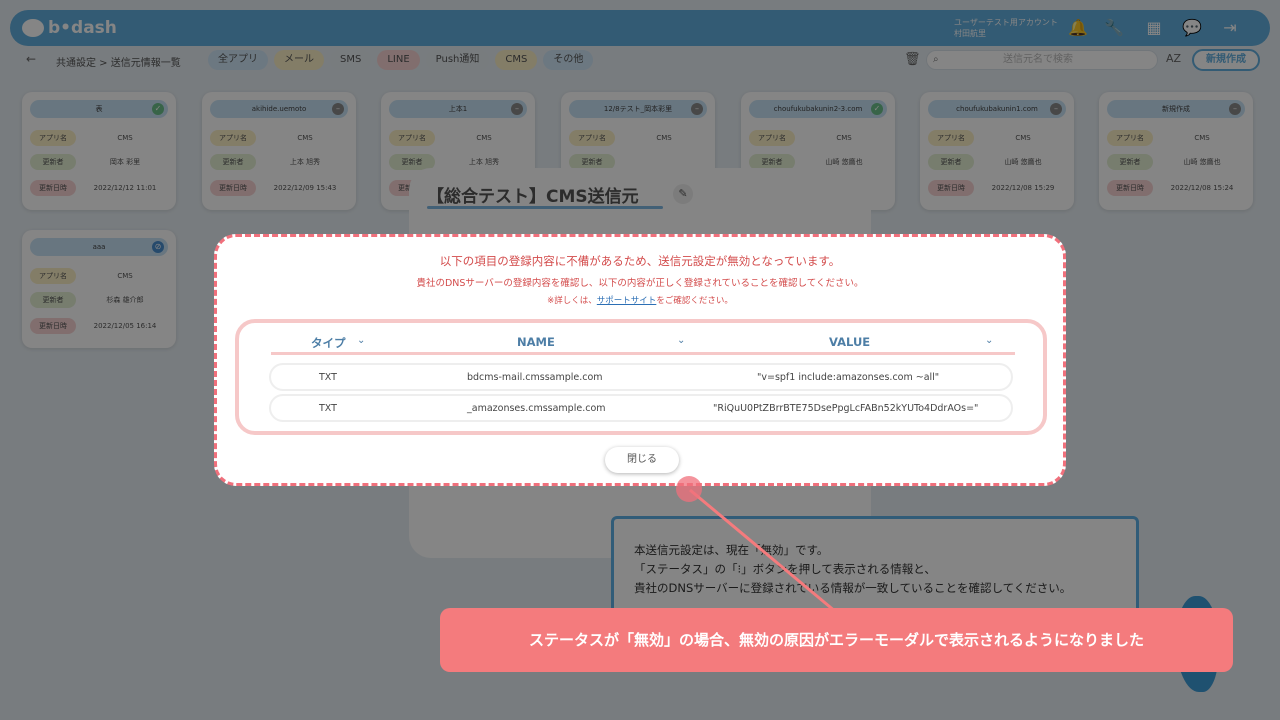 The image size is (1280, 720). I want to click on support-note-post: をご確認ください。, so click(694, 301).